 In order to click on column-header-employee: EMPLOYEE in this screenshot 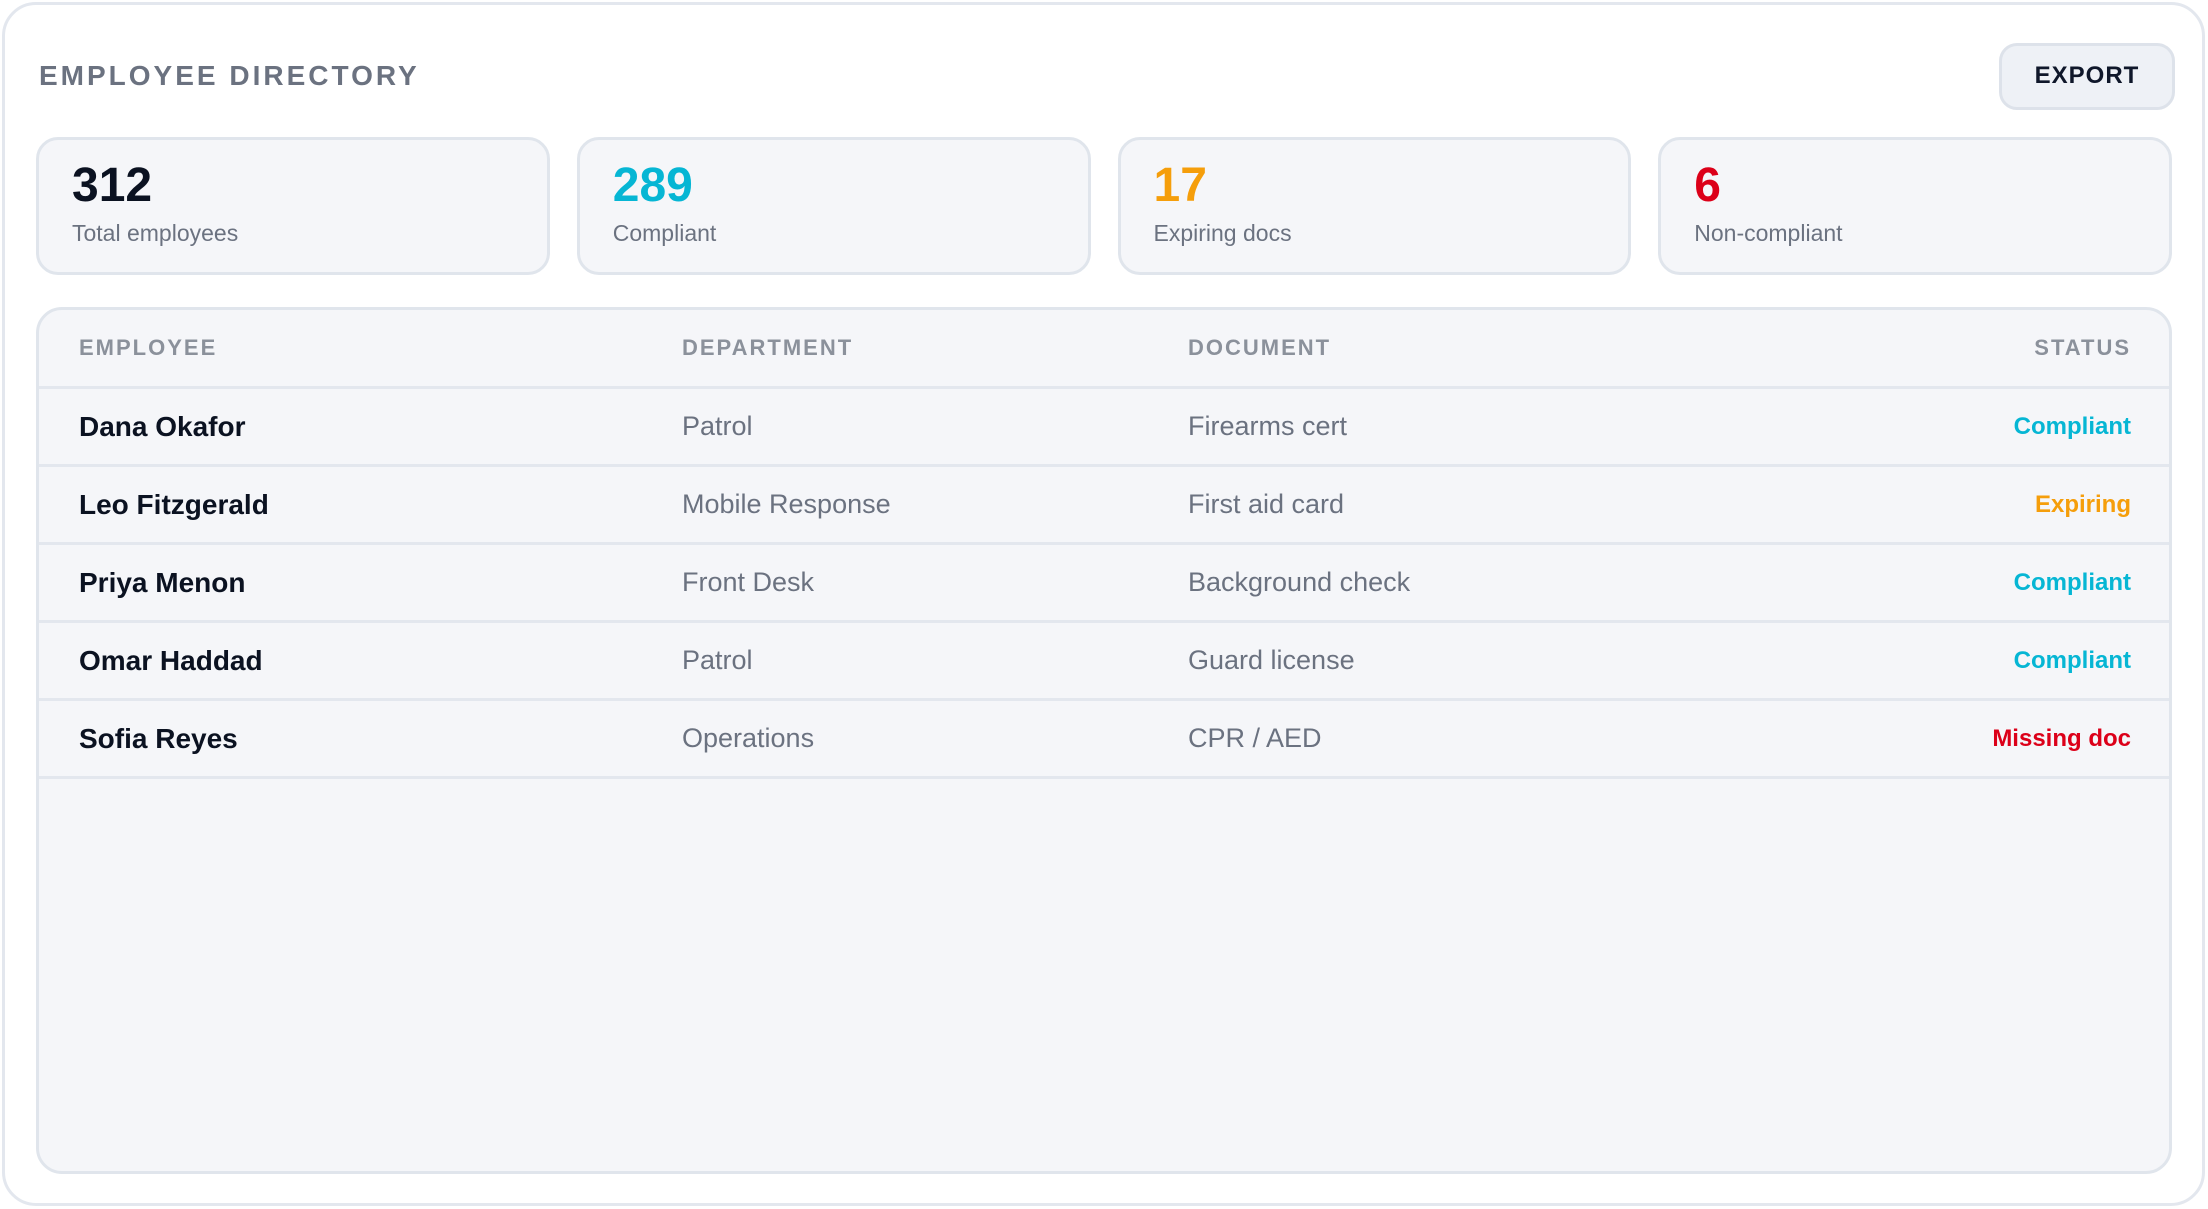, I will do `click(380, 348)`.